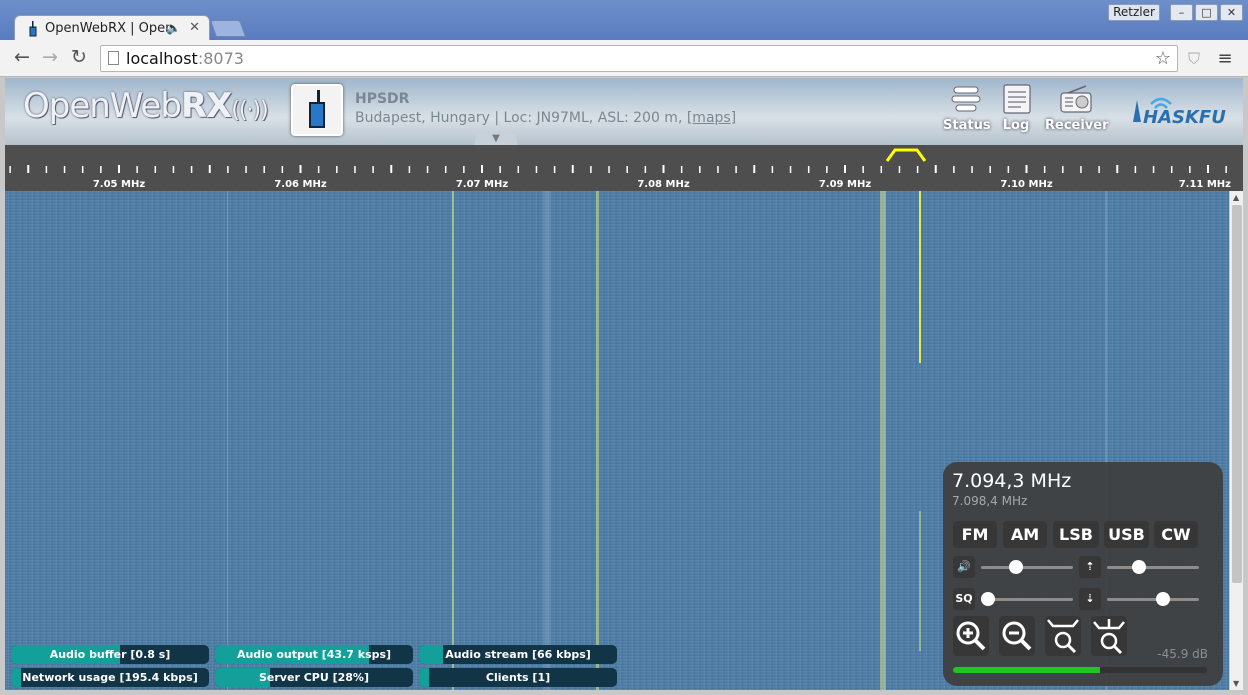 The width and height of the screenshot is (1248, 695). What do you see at coordinates (1016, 125) in the screenshot?
I see `log-label: Log` at bounding box center [1016, 125].